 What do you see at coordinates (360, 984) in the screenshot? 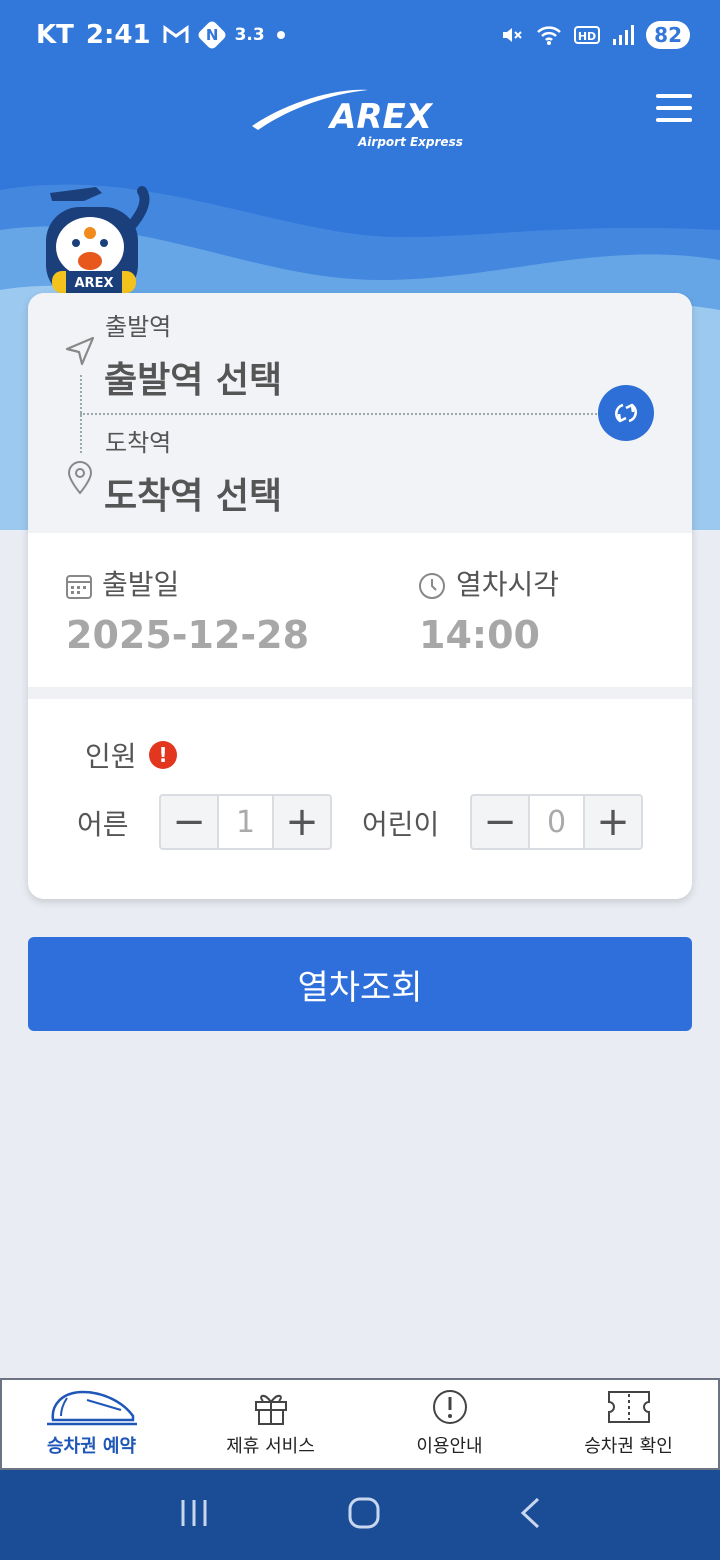
I see `train-search-button: 열차조회` at bounding box center [360, 984].